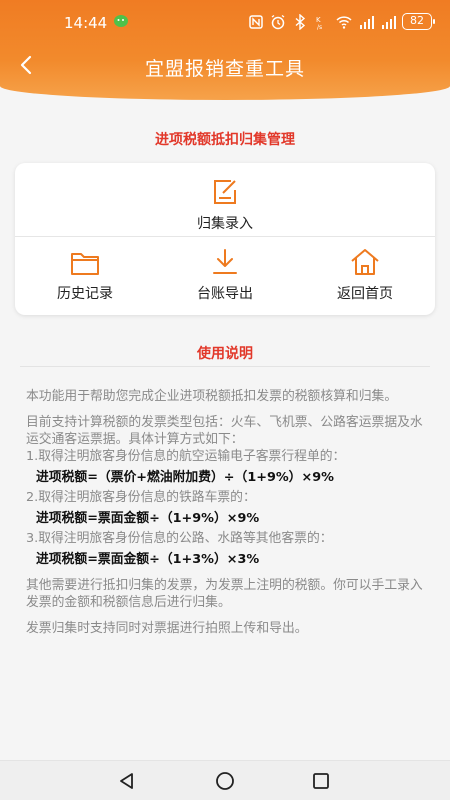  I want to click on card-divider, so click(225, 236).